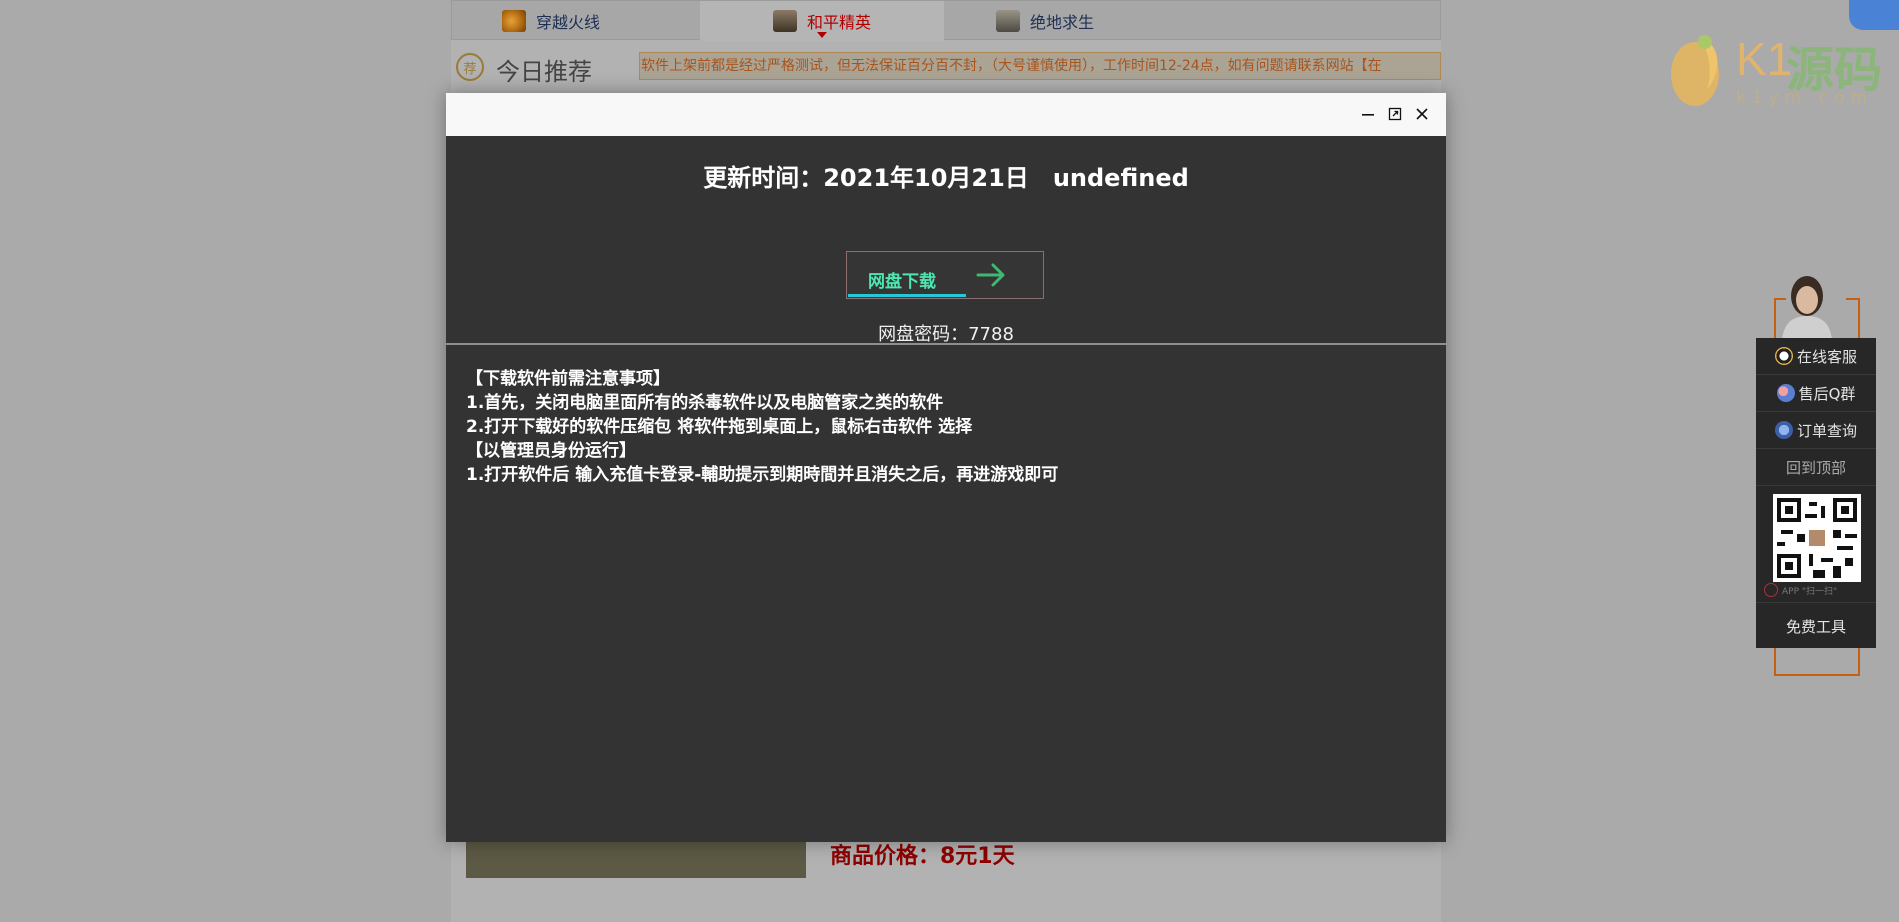  Describe the element at coordinates (866, 178) in the screenshot. I see `update-time: 更新时间：2021年10月21日` at that location.